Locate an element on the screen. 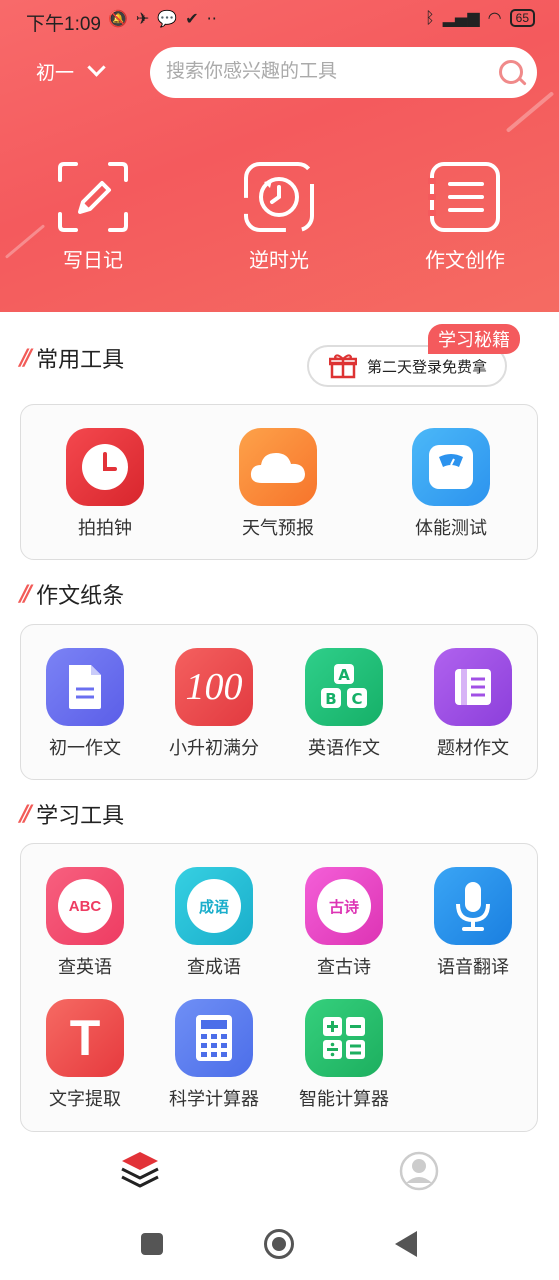 Image resolution: width=559 pixels, height=1280 pixels. section-title-text: 常用工具 is located at coordinates (80, 360).